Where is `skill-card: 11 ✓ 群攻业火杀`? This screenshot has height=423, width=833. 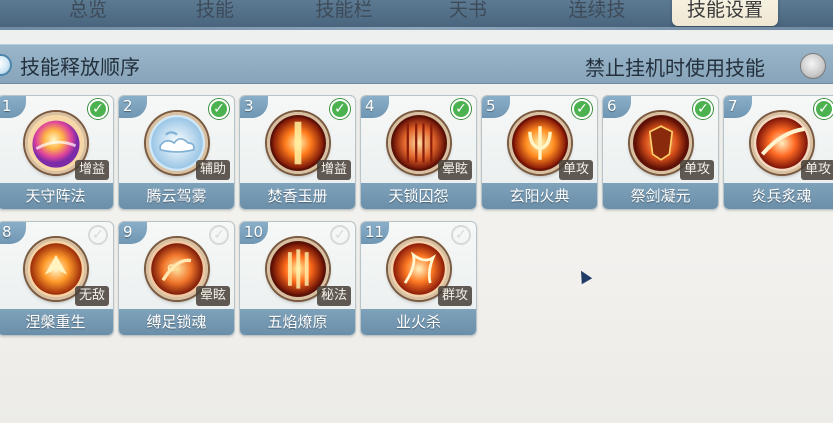
skill-card: 11 ✓ 群攻业火杀 is located at coordinates (418, 278).